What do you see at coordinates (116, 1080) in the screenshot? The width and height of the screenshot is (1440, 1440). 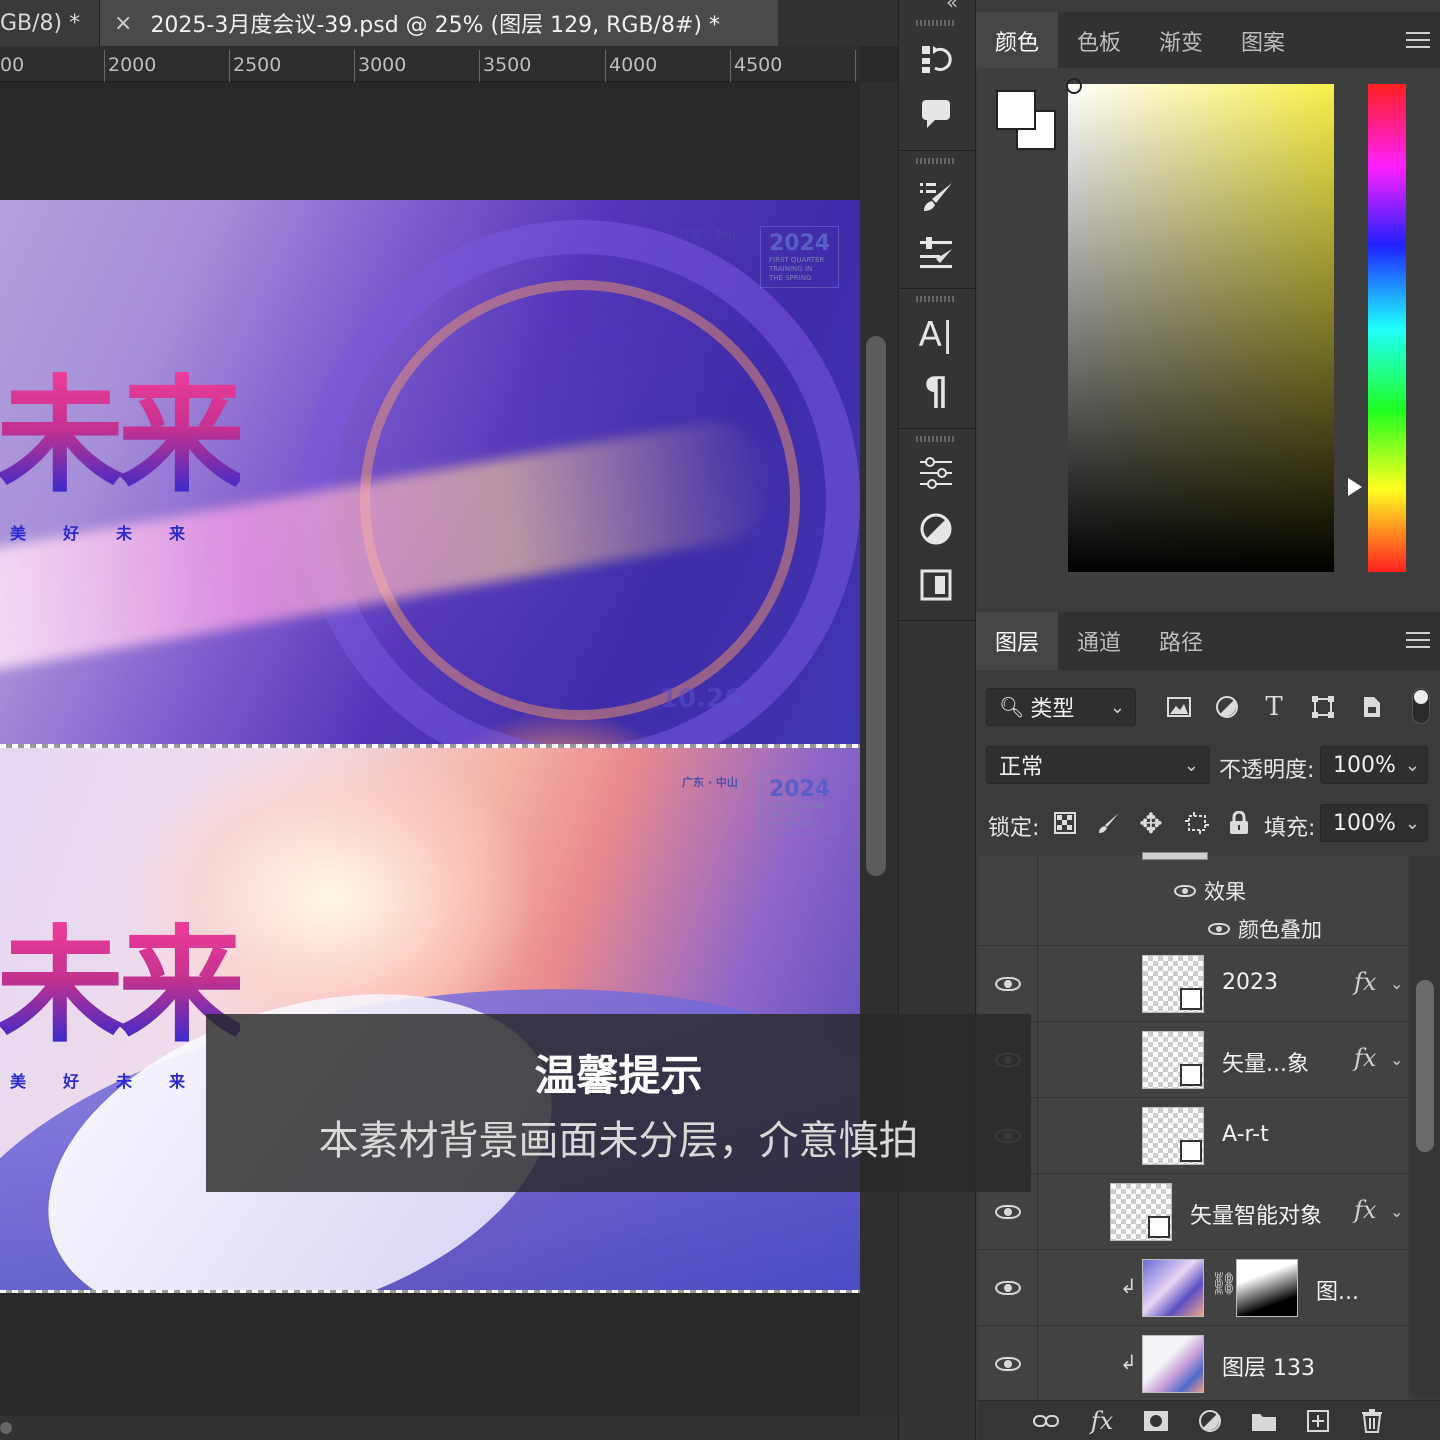 I see `artwork-subtitle: 美好未来` at bounding box center [116, 1080].